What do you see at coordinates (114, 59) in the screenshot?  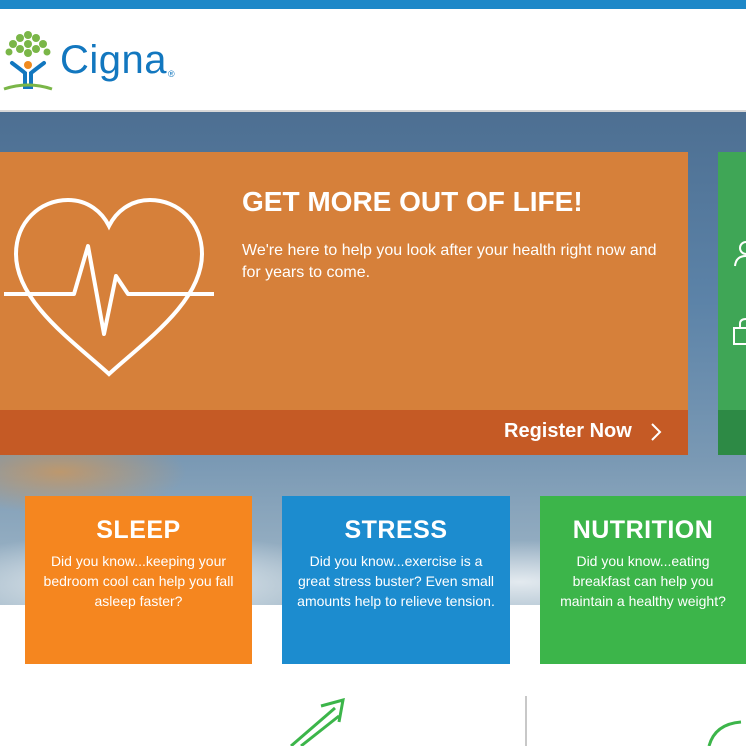 I see `brand-name: Cigna` at bounding box center [114, 59].